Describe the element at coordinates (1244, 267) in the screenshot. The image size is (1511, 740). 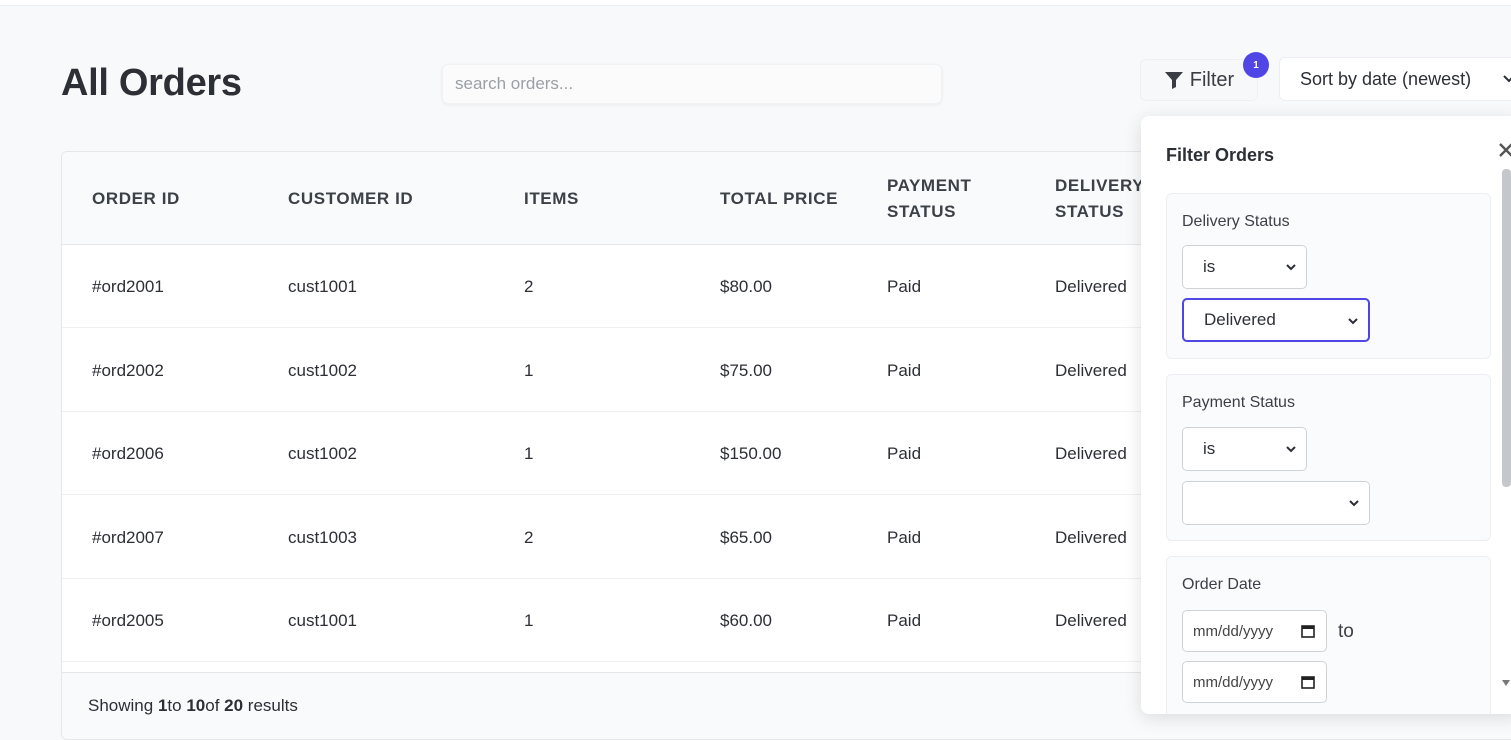
I see `delivery-operator-select: is` at that location.